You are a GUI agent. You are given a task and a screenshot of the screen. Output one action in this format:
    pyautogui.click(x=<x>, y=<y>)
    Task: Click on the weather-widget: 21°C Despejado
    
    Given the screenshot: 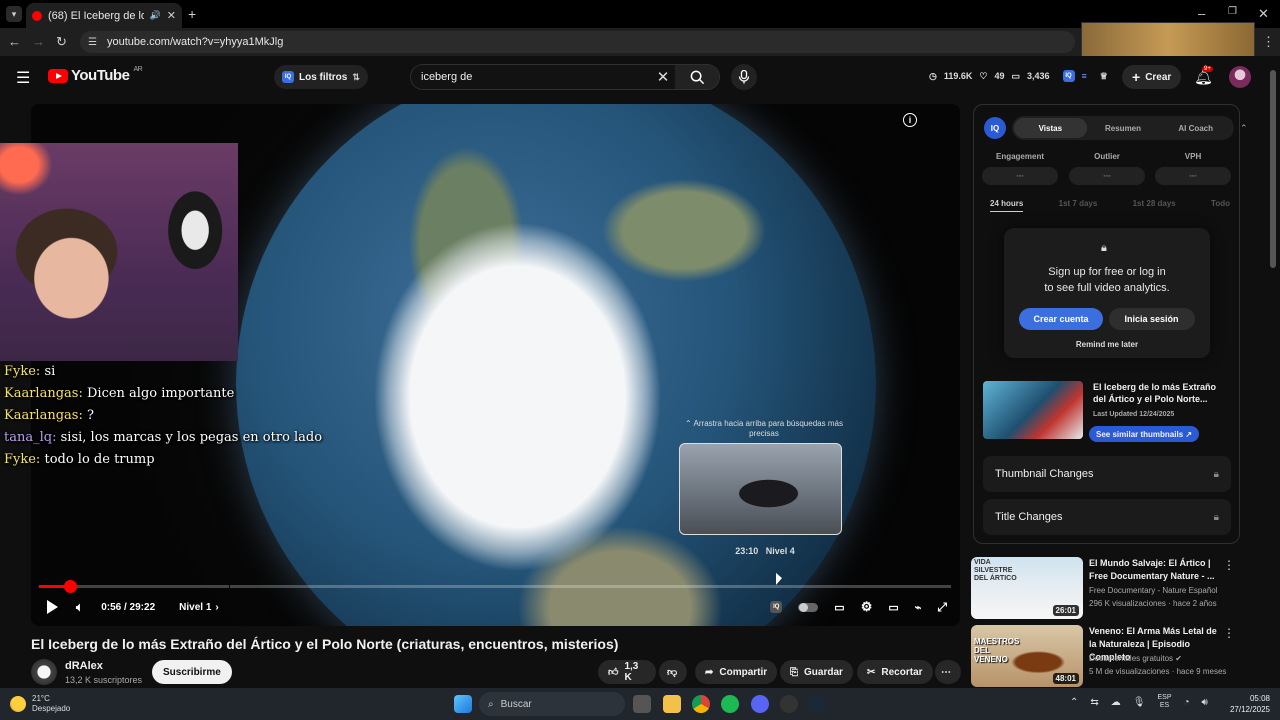 What is the action you would take?
    pyautogui.click(x=40, y=704)
    